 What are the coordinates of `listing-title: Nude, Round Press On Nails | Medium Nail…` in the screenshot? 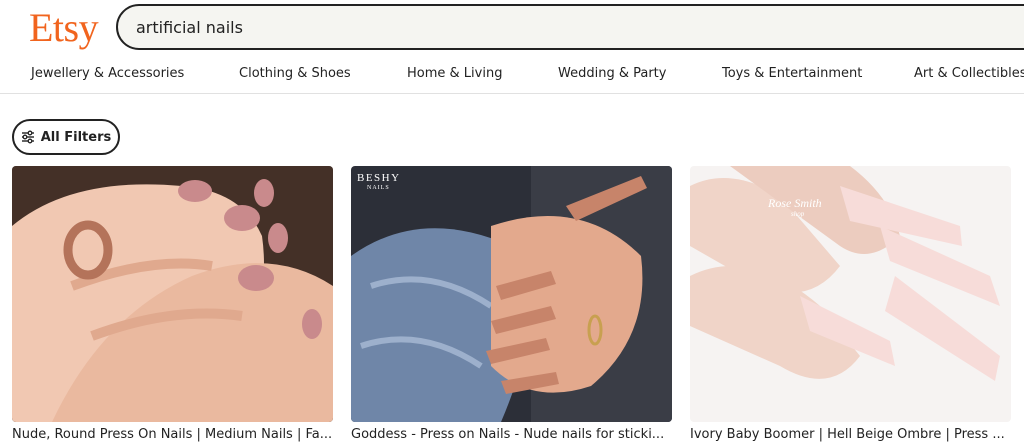 It's located at (172, 434).